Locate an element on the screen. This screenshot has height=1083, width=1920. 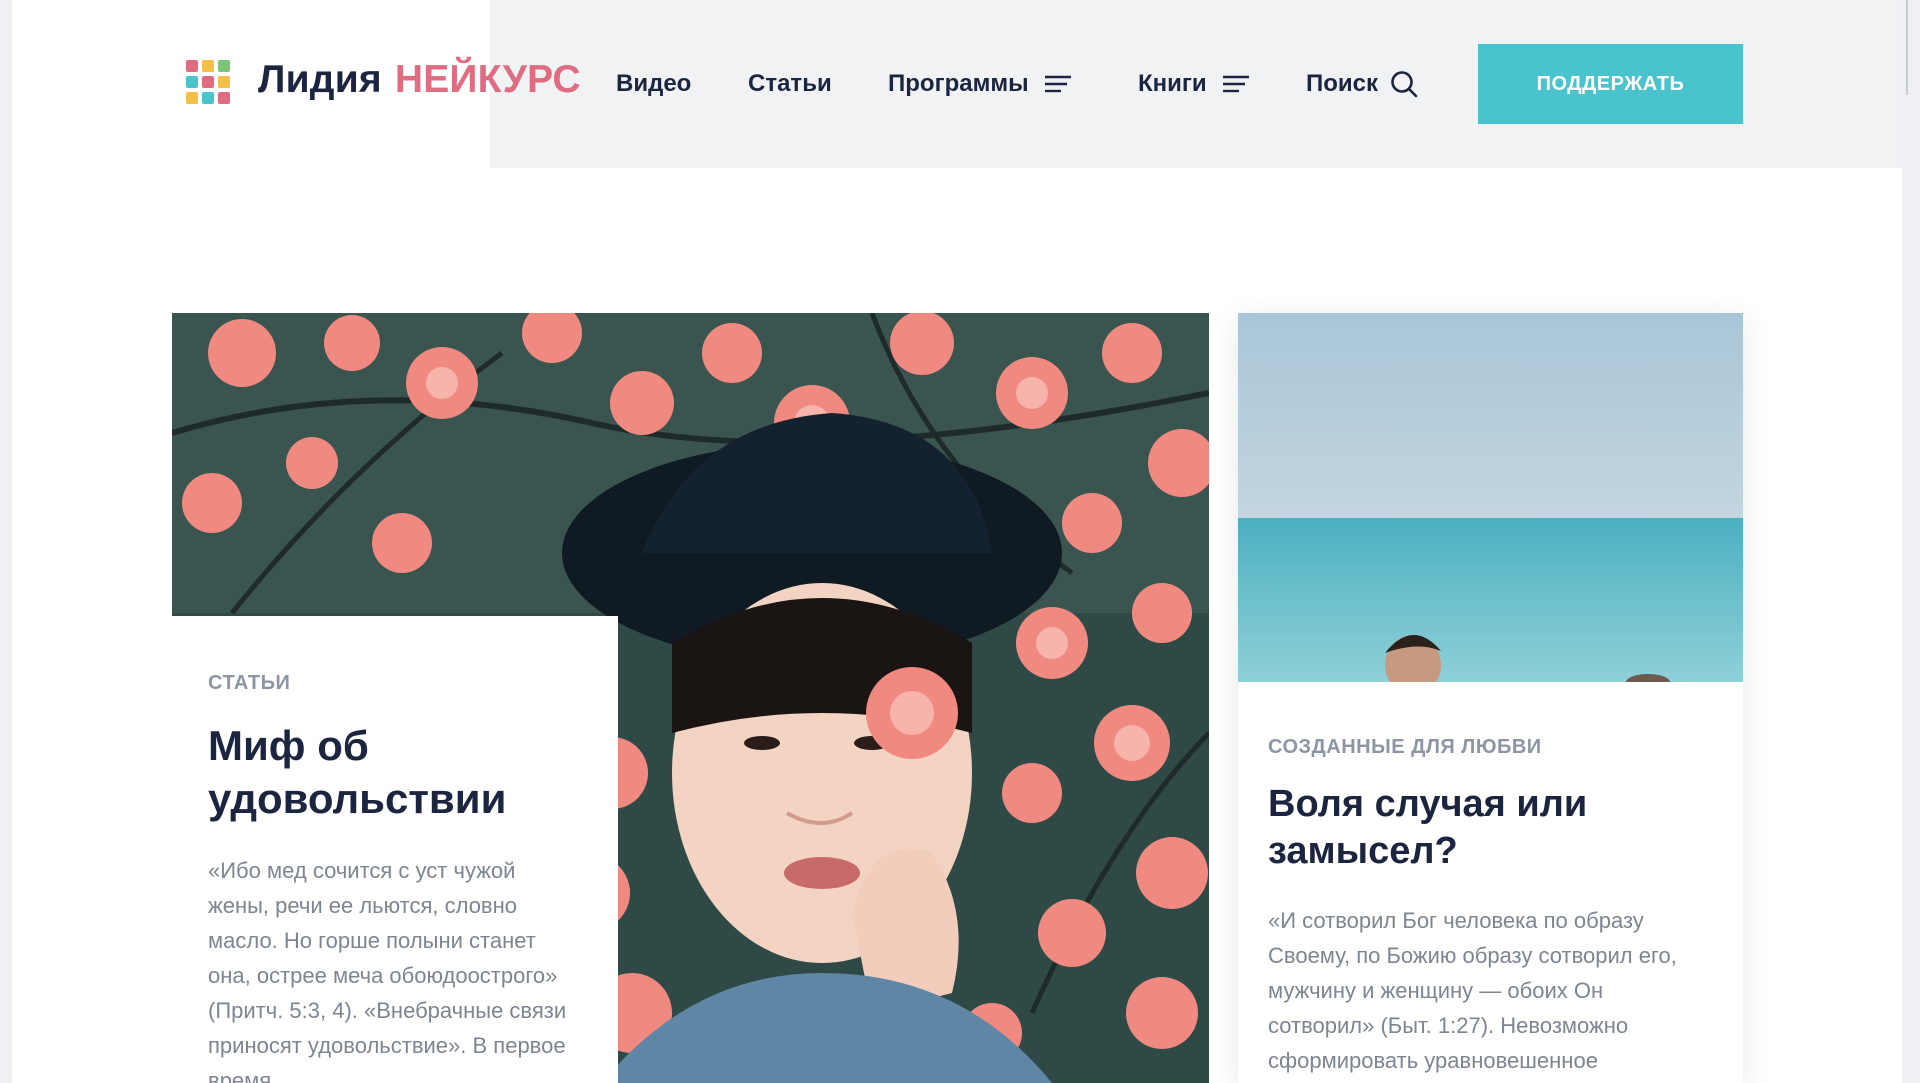
article-category: СОЗДАННЫЕ ДЛЯ ЛЮБВИ is located at coordinates (1490, 747).